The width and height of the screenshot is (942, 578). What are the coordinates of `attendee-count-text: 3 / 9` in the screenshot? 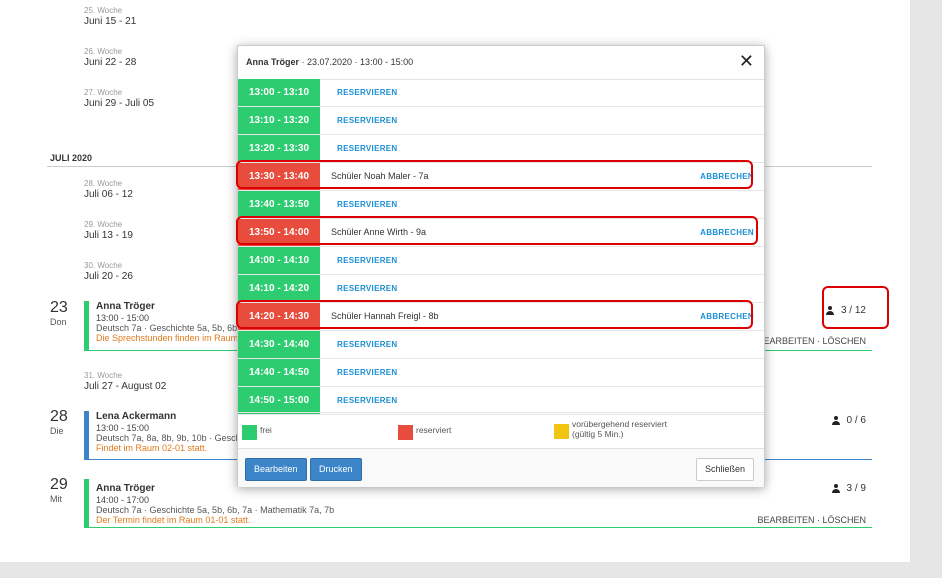 It's located at (856, 488).